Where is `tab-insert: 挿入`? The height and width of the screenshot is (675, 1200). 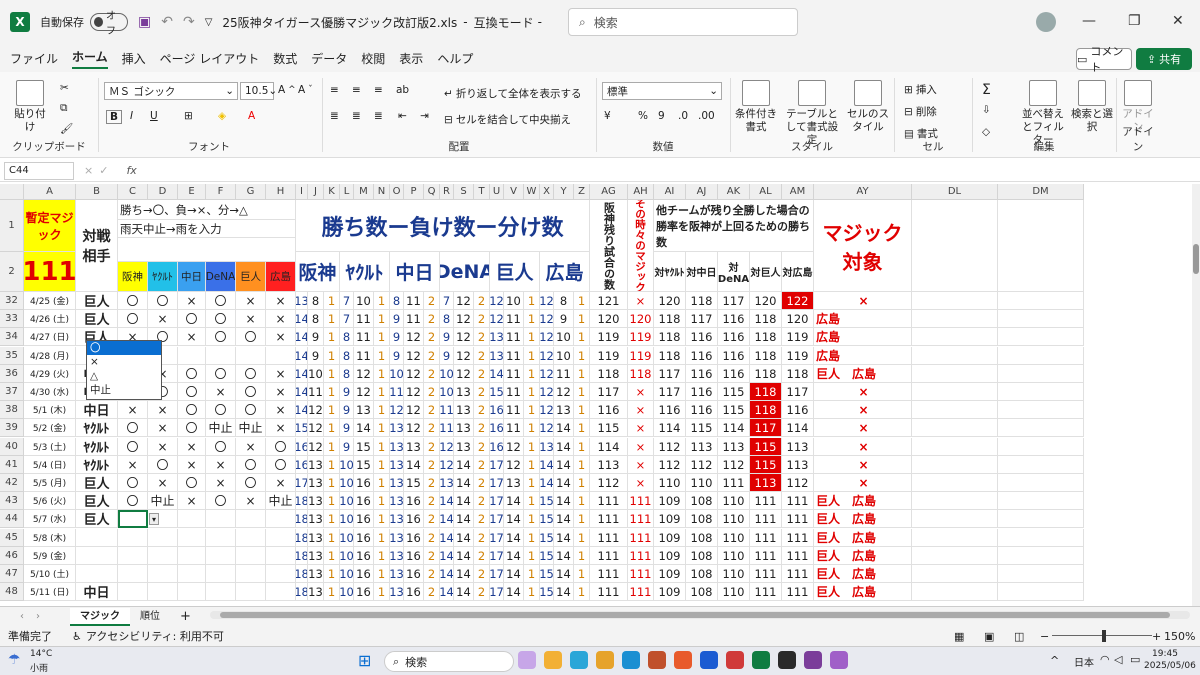 tab-insert: 挿入 is located at coordinates (134, 58).